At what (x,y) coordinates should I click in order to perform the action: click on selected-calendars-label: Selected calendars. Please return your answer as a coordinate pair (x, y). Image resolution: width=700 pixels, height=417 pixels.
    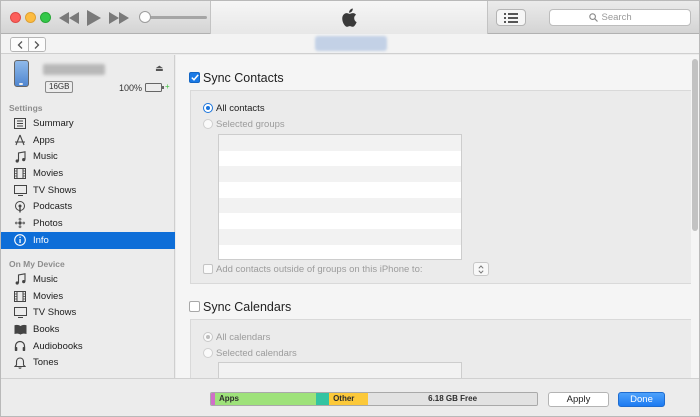
    Looking at the image, I should click on (256, 353).